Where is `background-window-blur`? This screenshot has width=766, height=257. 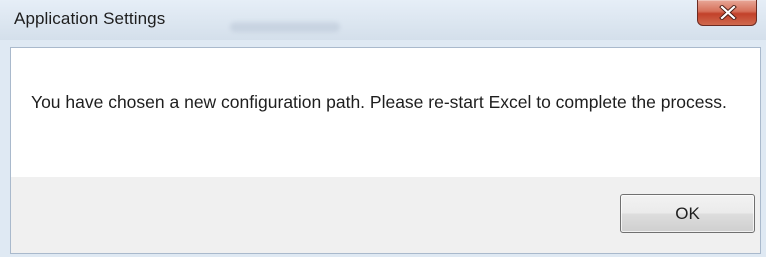
background-window-blur is located at coordinates (285, 27).